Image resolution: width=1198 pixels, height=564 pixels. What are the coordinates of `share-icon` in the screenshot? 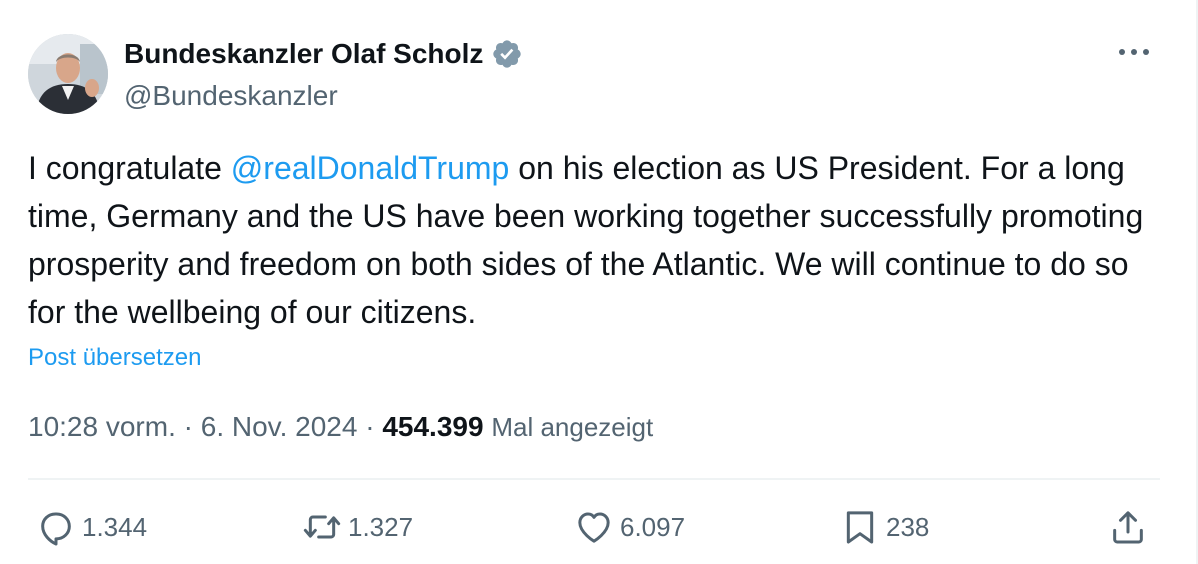 It's located at (1128, 527).